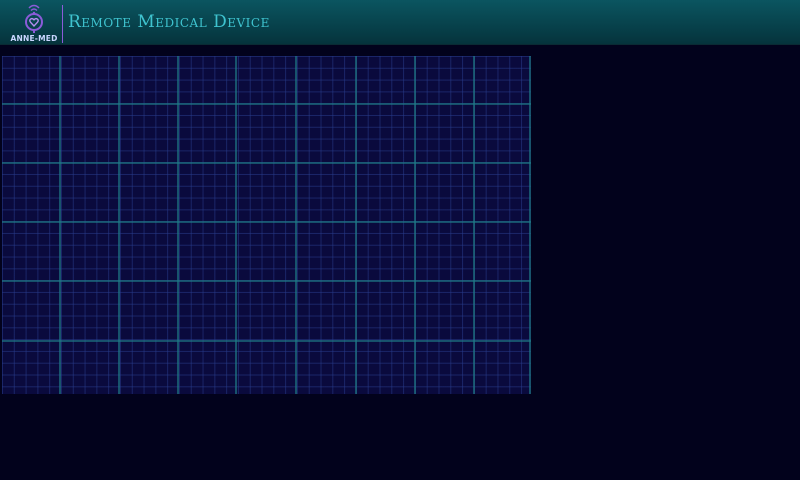 The image size is (800, 480). Describe the element at coordinates (34, 38) in the screenshot. I see `logo-text: ANNE-MED` at that location.